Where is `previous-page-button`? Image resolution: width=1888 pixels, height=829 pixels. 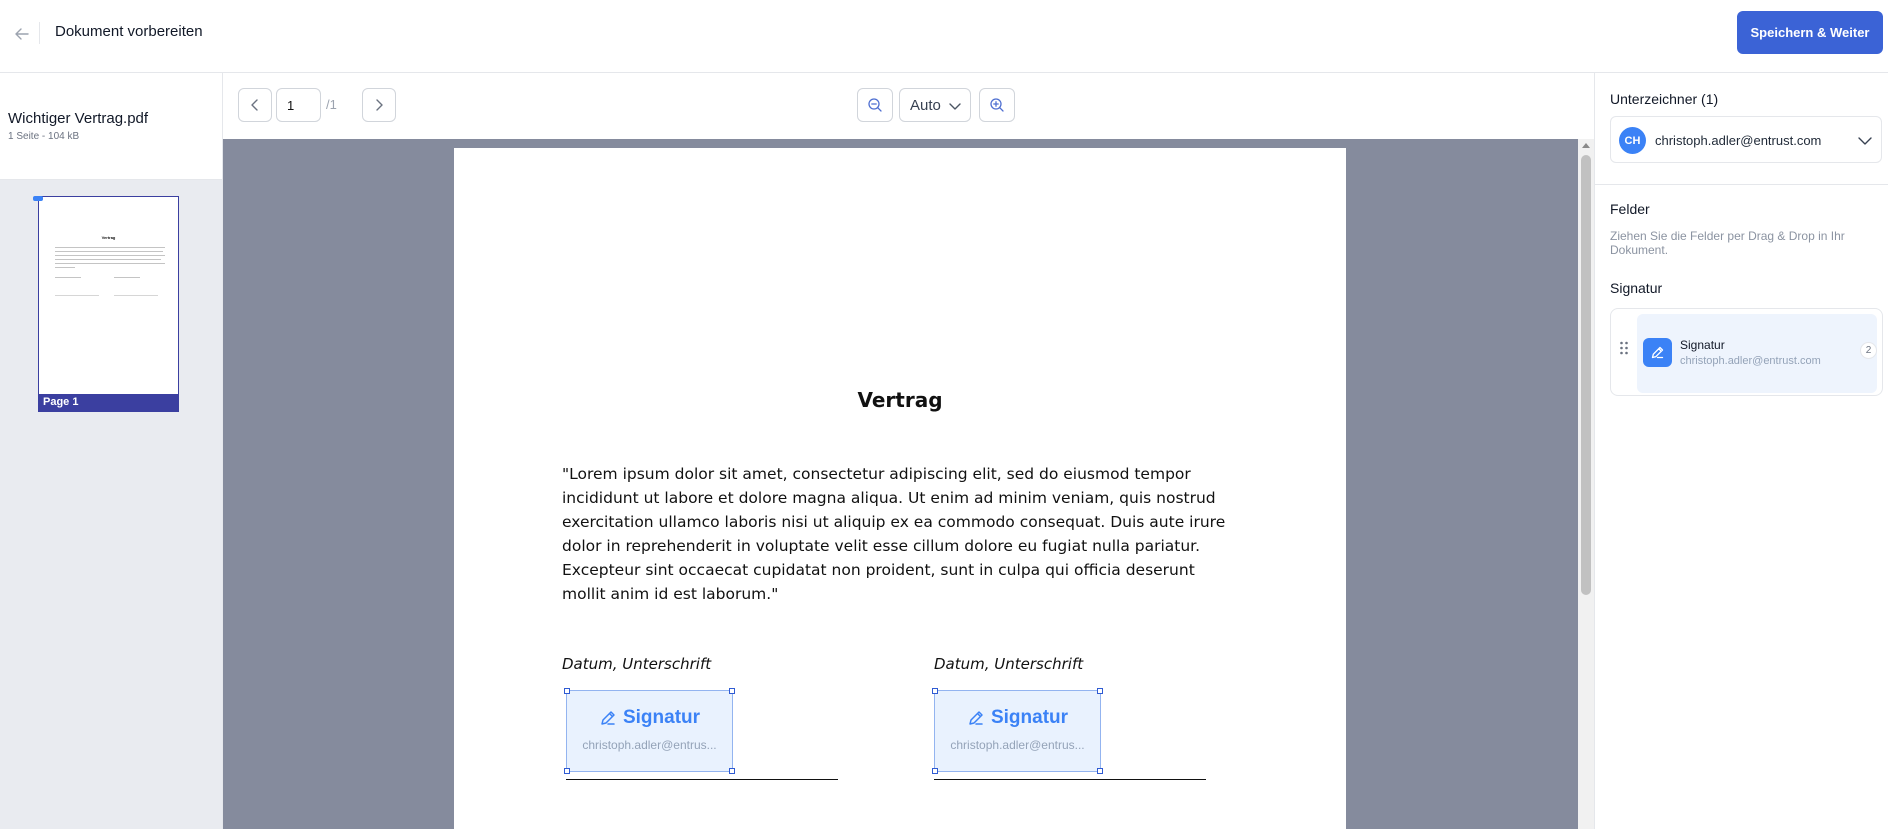
previous-page-button is located at coordinates (255, 105).